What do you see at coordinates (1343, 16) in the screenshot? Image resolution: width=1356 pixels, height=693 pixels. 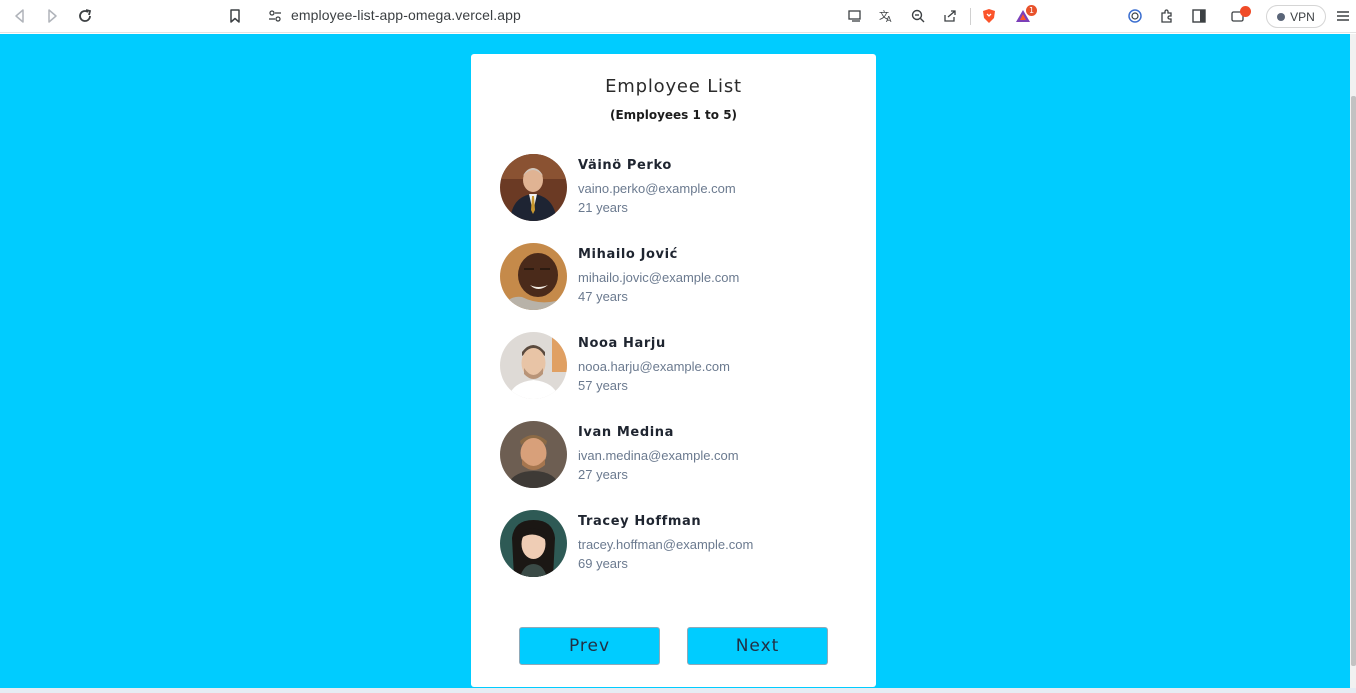 I see `menu-icon` at bounding box center [1343, 16].